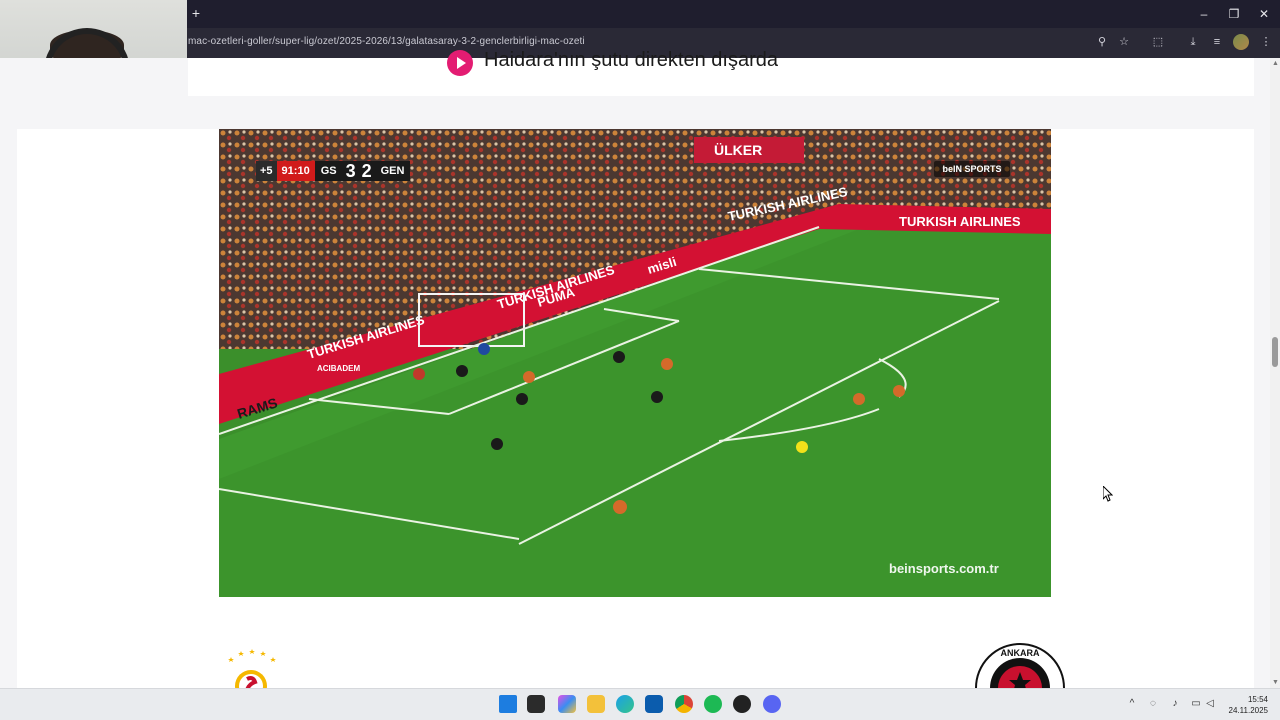  Describe the element at coordinates (536, 704) in the screenshot. I see `task-view-icon` at that location.